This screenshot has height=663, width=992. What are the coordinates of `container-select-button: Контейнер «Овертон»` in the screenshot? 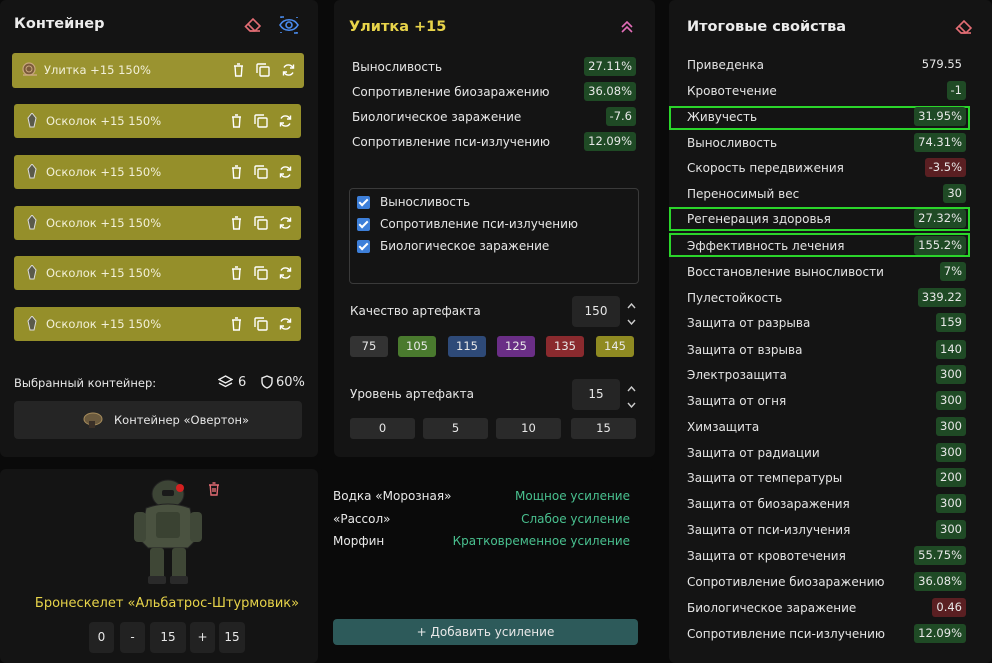 It's located at (158, 420).